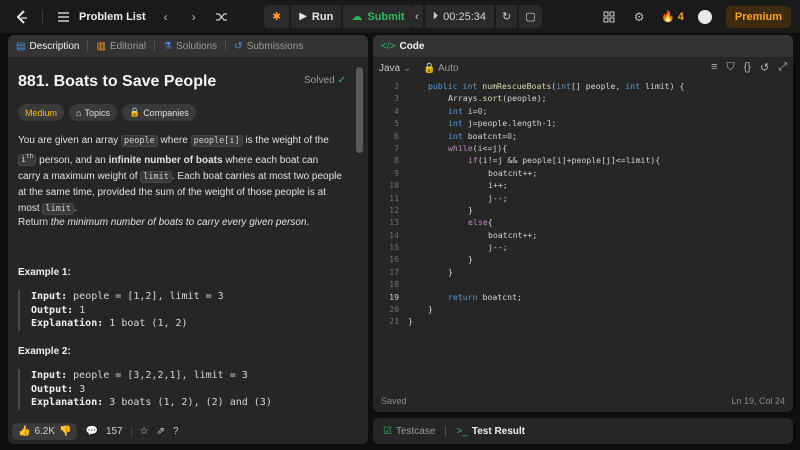  What do you see at coordinates (82, 310) in the screenshot?
I see `output-value: 1` at bounding box center [82, 310].